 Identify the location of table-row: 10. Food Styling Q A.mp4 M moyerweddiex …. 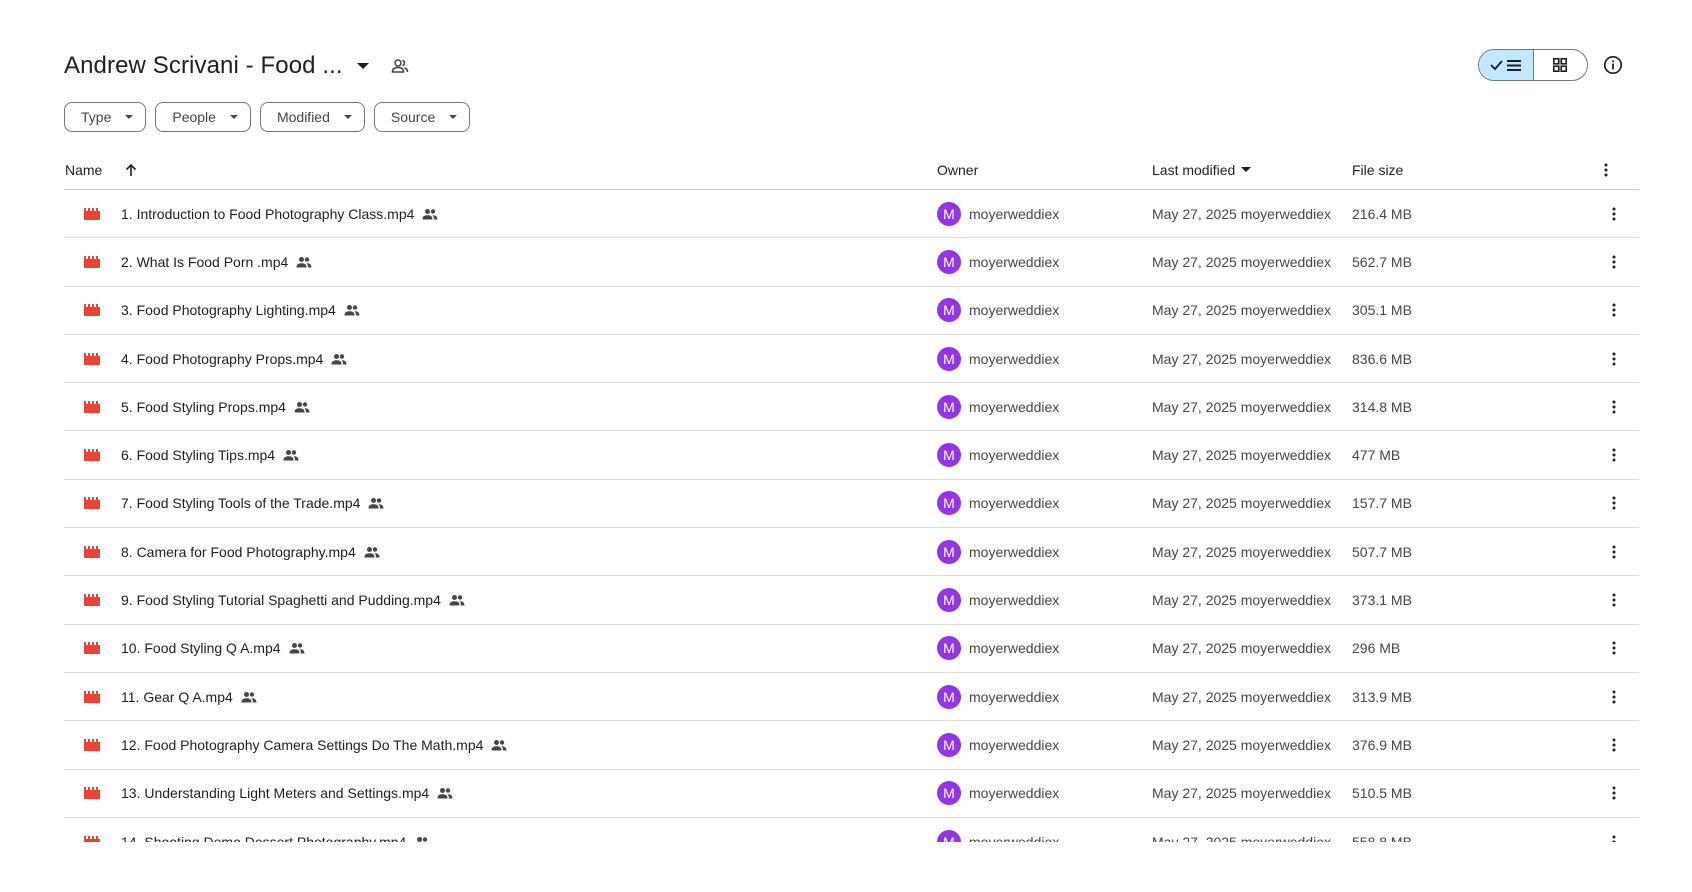
(851, 649).